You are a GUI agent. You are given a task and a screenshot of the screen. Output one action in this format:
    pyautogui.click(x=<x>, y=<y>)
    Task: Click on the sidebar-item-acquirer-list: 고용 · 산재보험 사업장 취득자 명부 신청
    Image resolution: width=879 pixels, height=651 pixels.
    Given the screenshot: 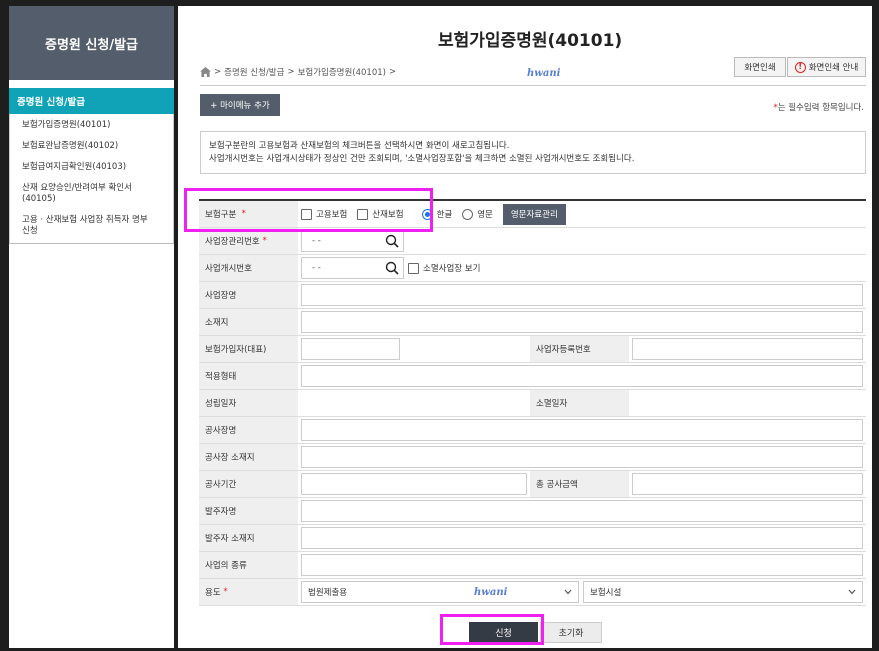 What is the action you would take?
    pyautogui.click(x=91, y=227)
    